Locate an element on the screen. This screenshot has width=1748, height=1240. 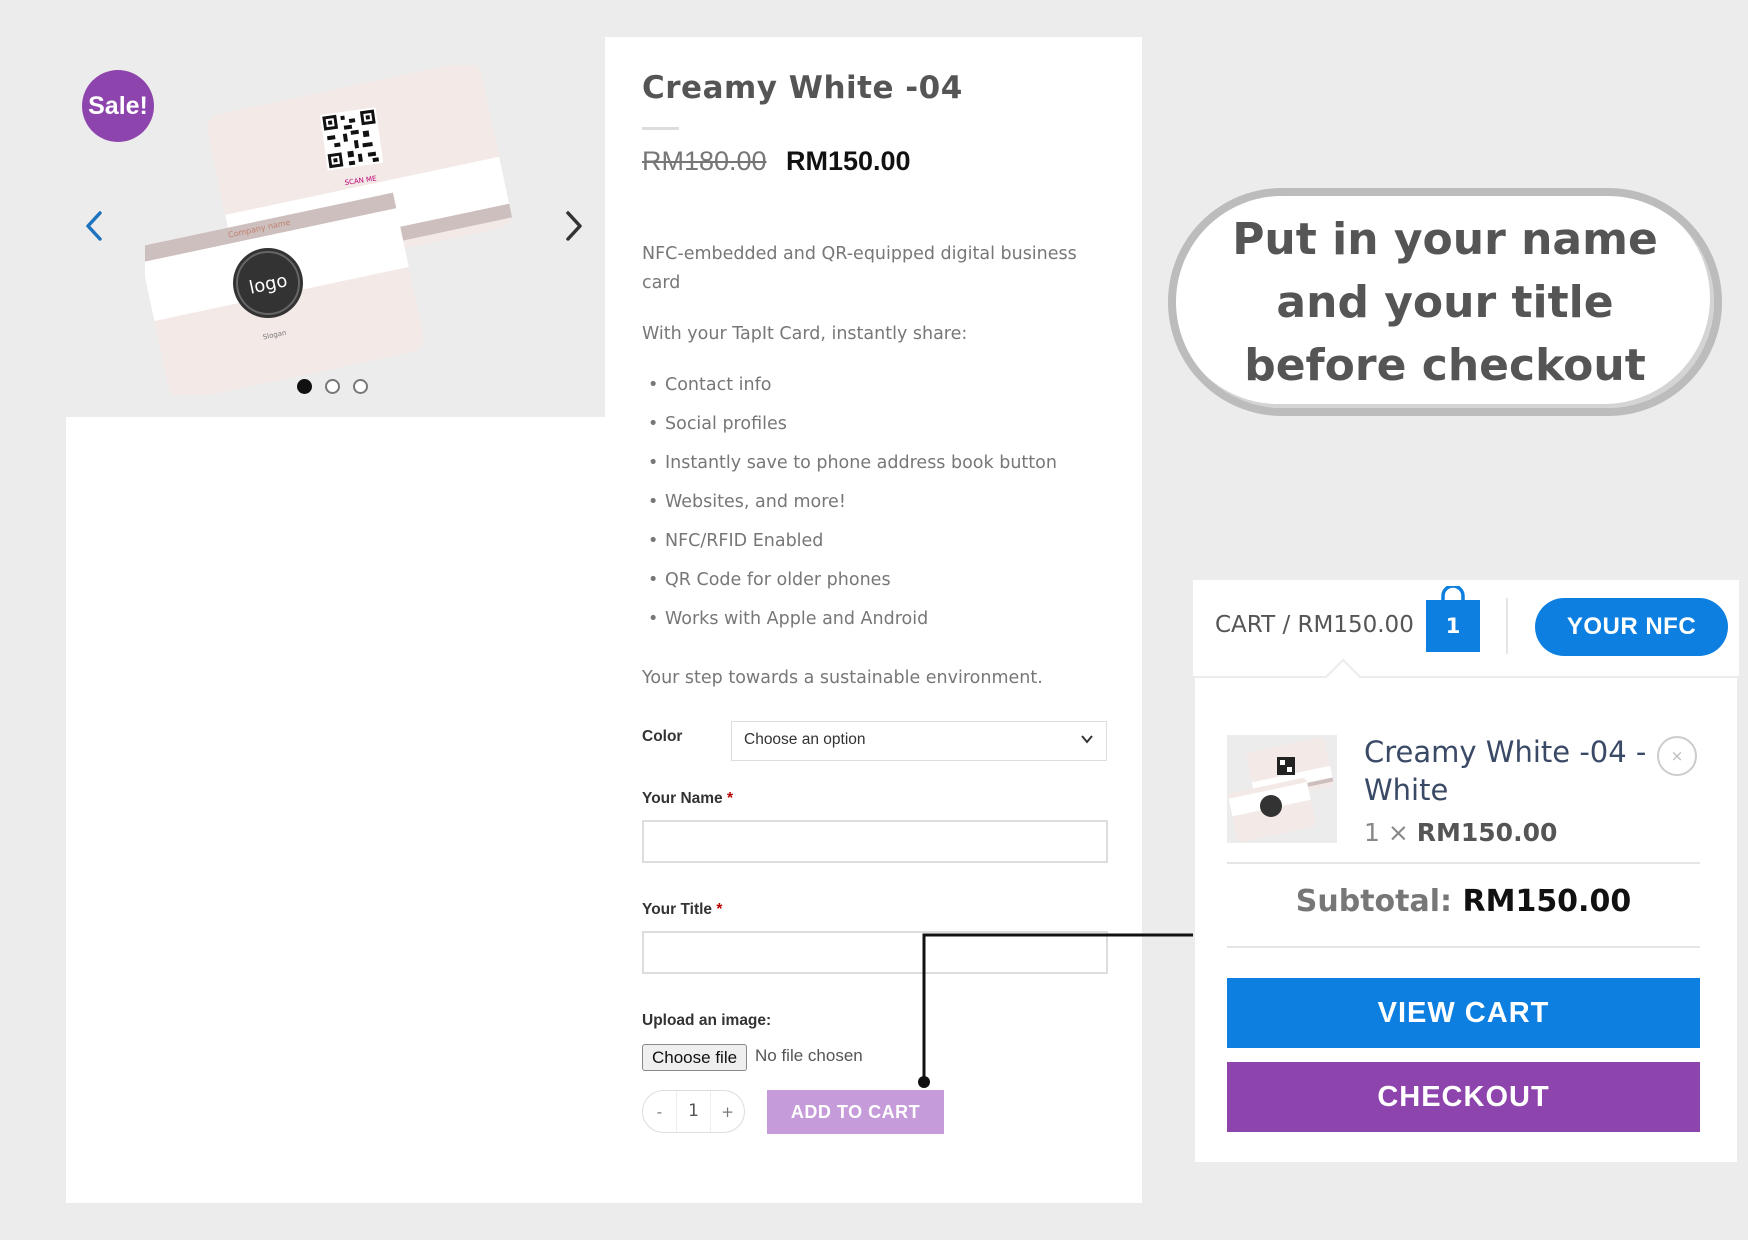
color-label: Color is located at coordinates (662, 736).